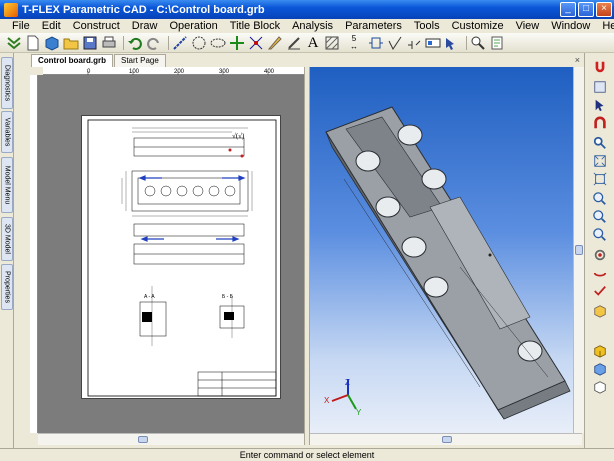  I want to click on tab-control-board-label: Control board.grb, so click(72, 60).